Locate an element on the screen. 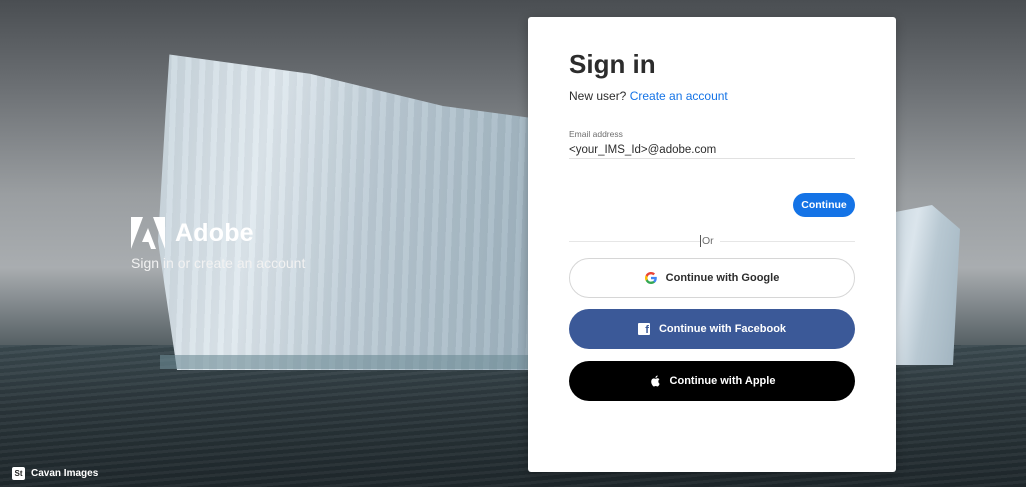 The image size is (1026, 487). continue-button: Continue is located at coordinates (824, 205).